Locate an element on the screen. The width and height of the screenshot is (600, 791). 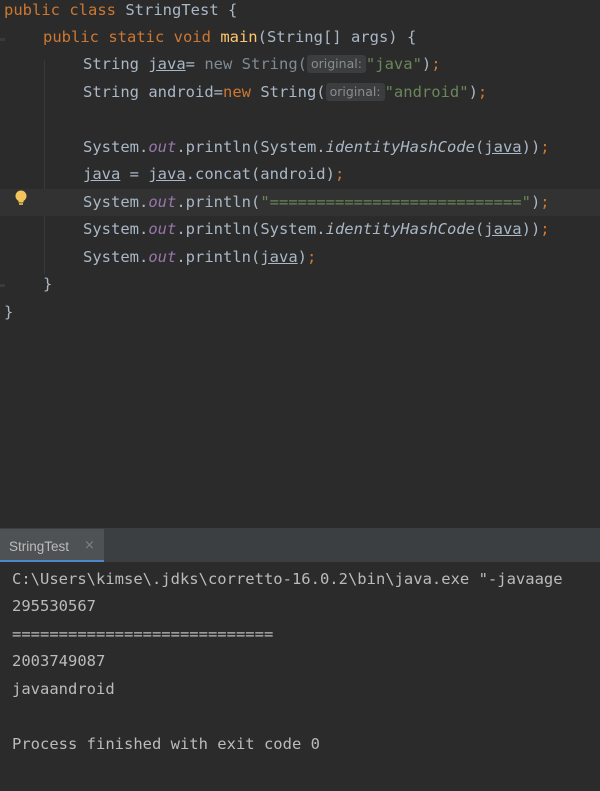
code-line-close-method: } is located at coordinates (300, 284).